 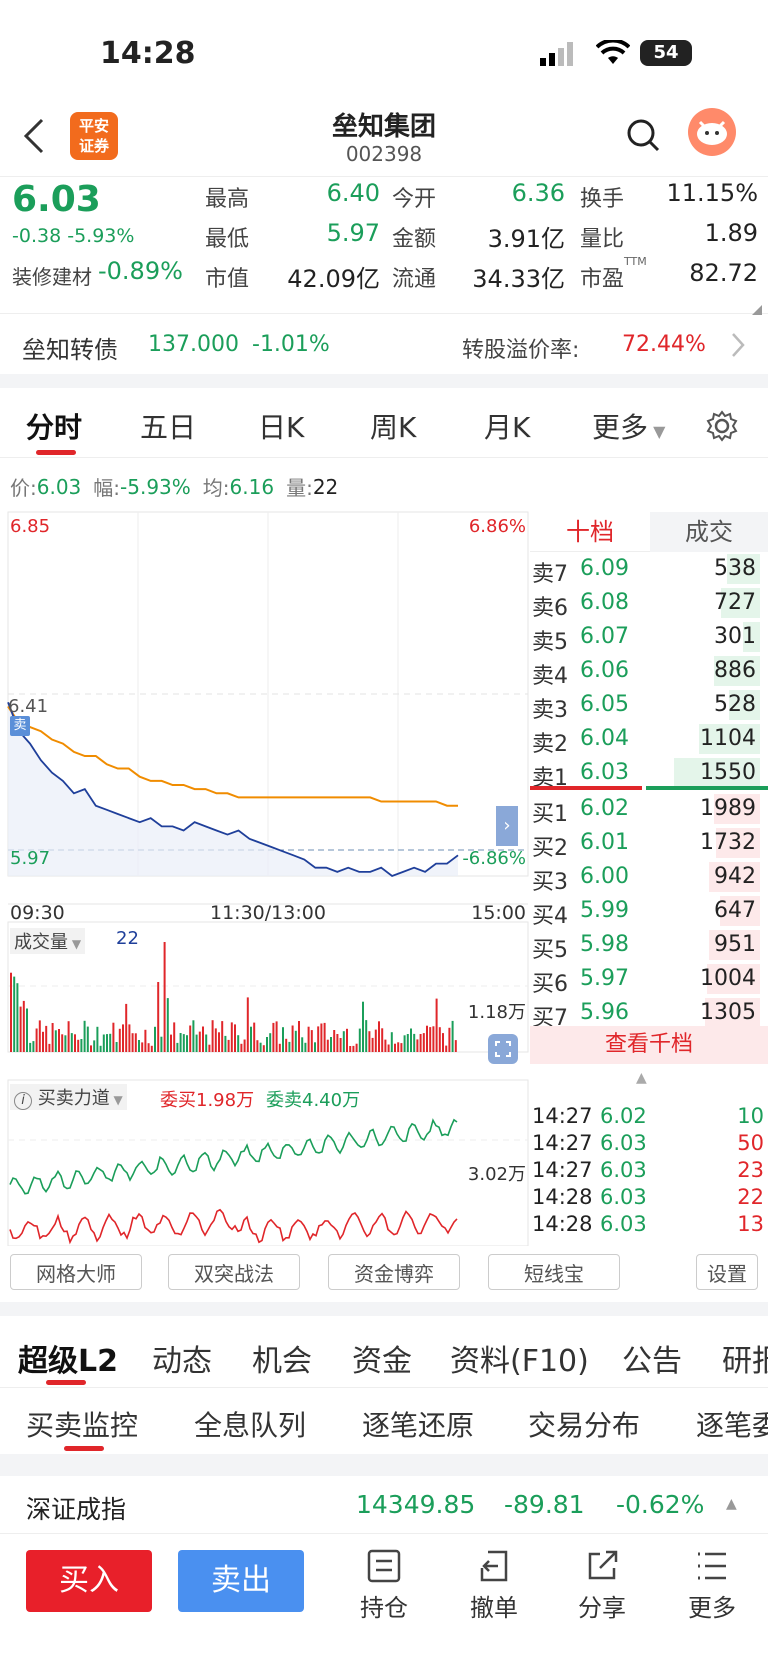 I want to click on tab-more-label: 更多, so click(x=620, y=427).